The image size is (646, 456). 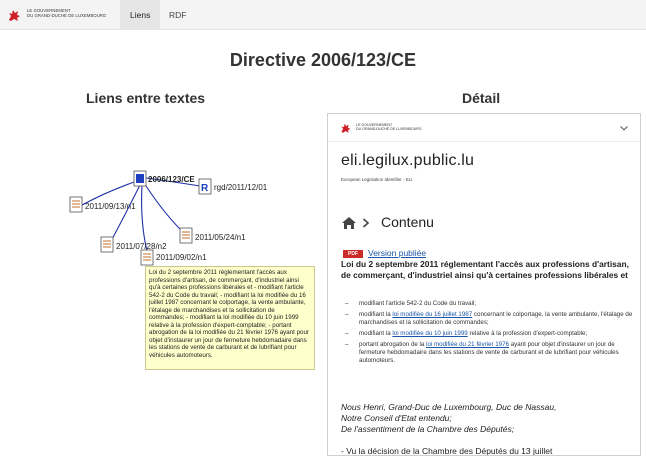 What do you see at coordinates (186, 235) in the screenshot?
I see `n3-node-icon` at bounding box center [186, 235].